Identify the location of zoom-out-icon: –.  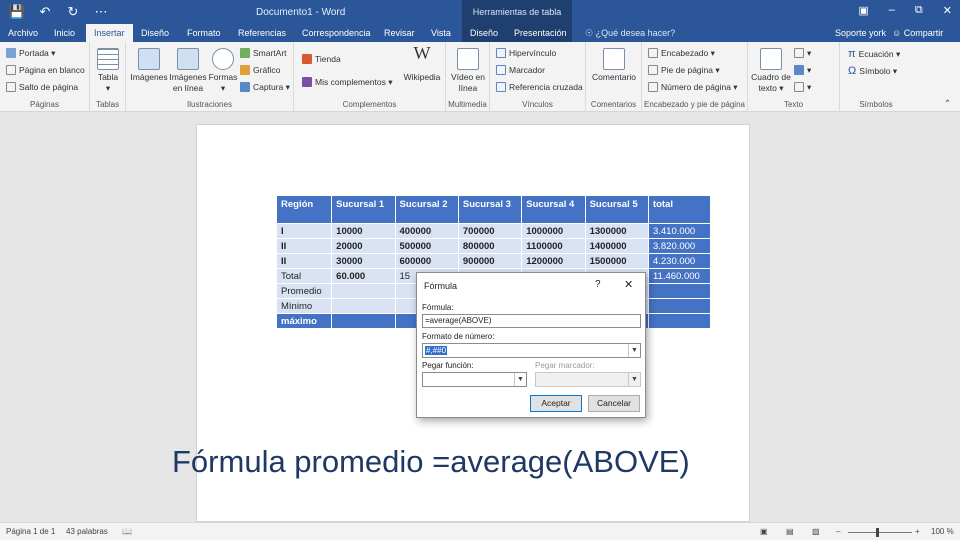
(838, 531).